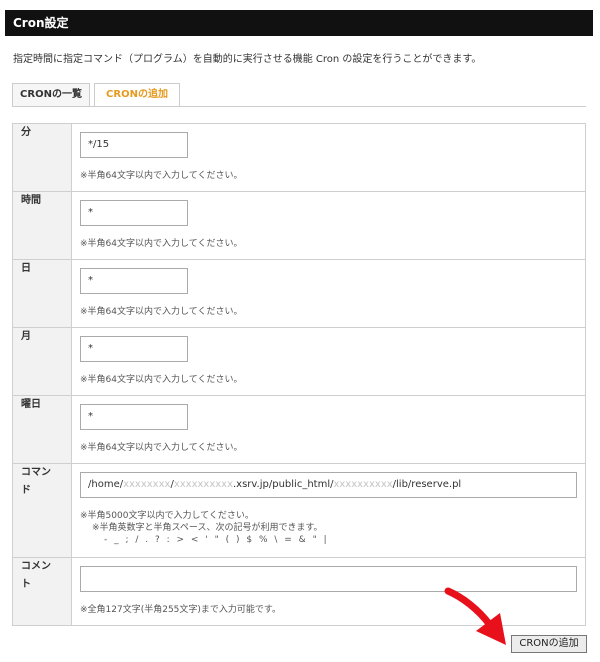  I want to click on redacted-username: xxxxxxxx, so click(147, 484).